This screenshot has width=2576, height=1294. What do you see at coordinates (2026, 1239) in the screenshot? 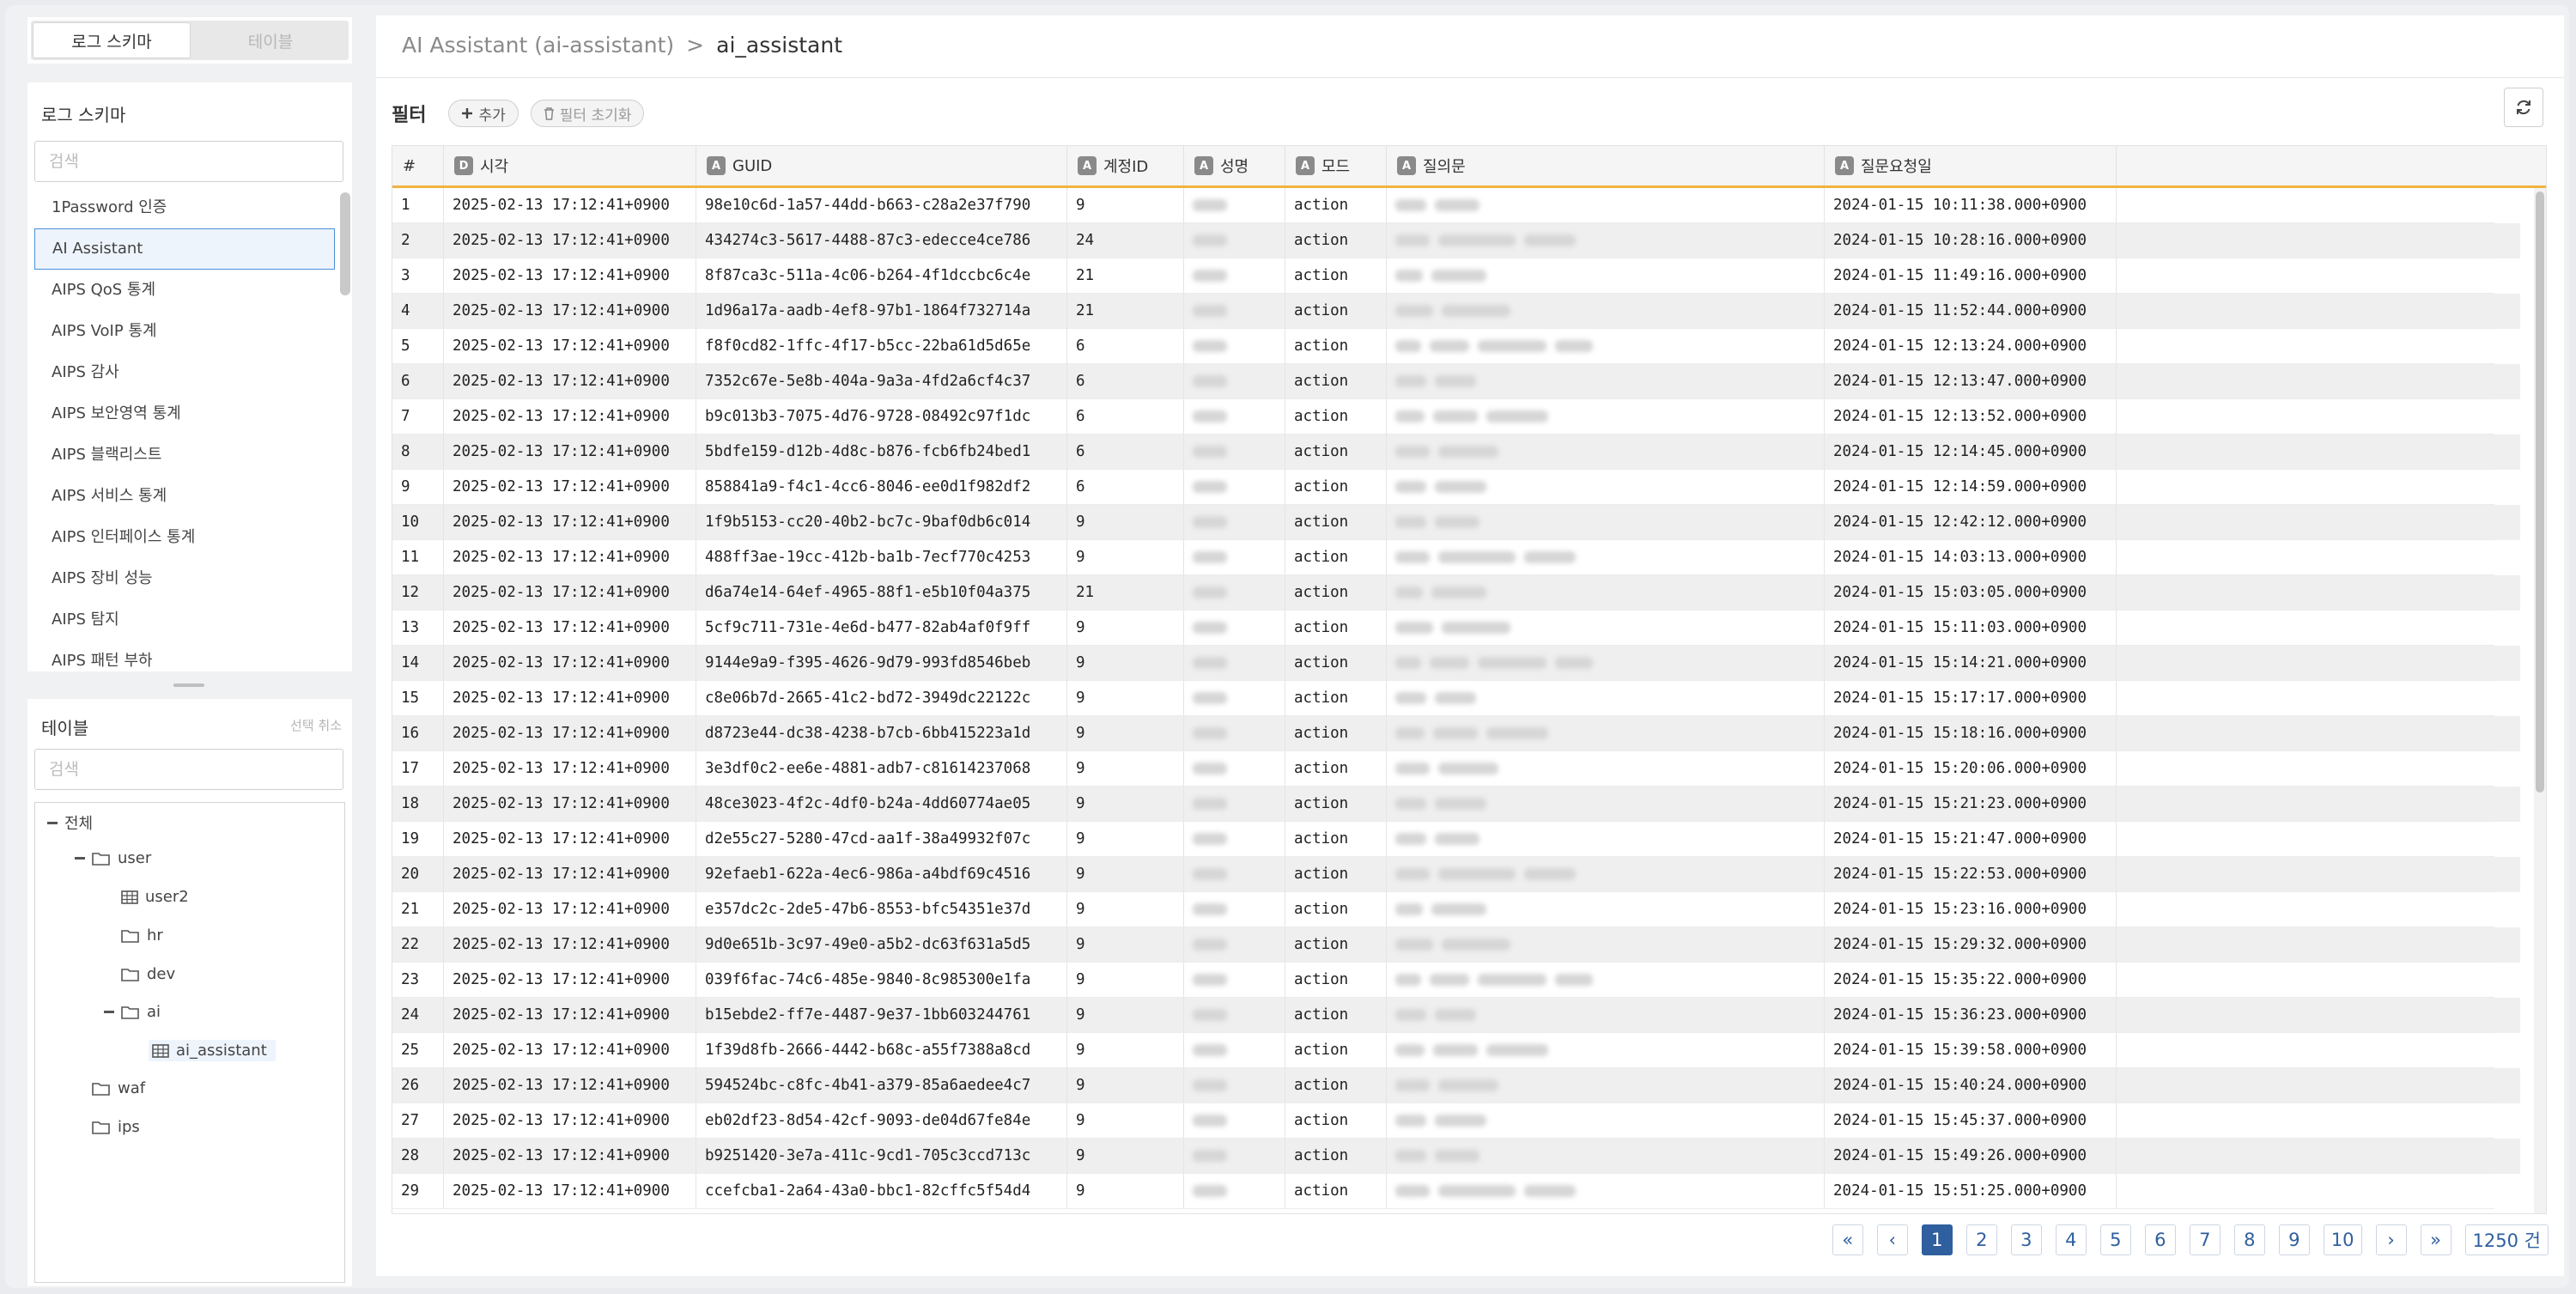
I see `page-button: 3` at bounding box center [2026, 1239].